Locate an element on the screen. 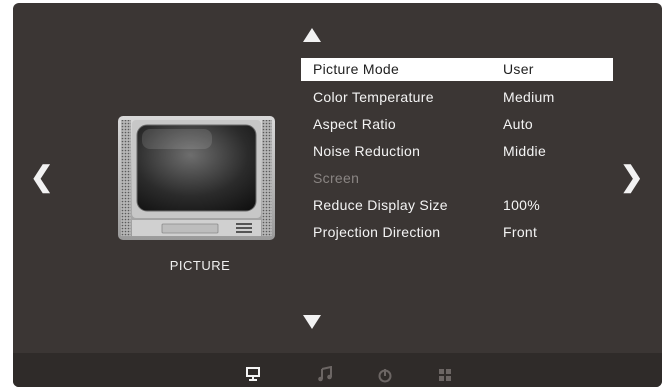  chevron-right-icon: ❯ is located at coordinates (631, 177).